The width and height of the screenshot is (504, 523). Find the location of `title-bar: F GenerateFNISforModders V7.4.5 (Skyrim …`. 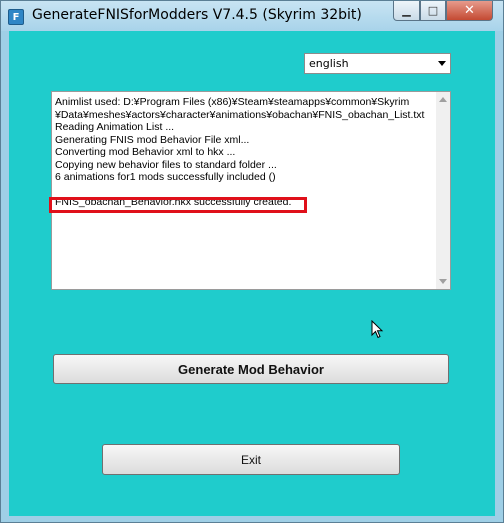

title-bar: F GenerateFNISforModders V7.4.5 (Skyrim … is located at coordinates (252, 16).